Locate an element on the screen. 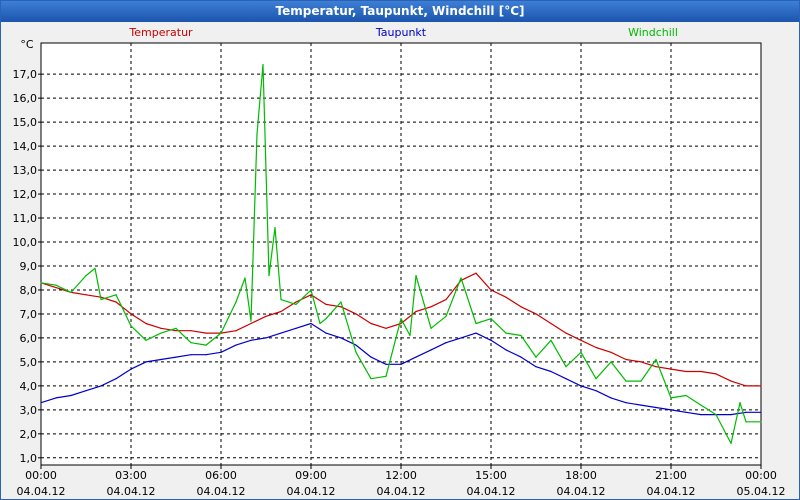 This screenshot has width=800, height=500. y-tick-label: 15,0 is located at coordinates (25, 122).